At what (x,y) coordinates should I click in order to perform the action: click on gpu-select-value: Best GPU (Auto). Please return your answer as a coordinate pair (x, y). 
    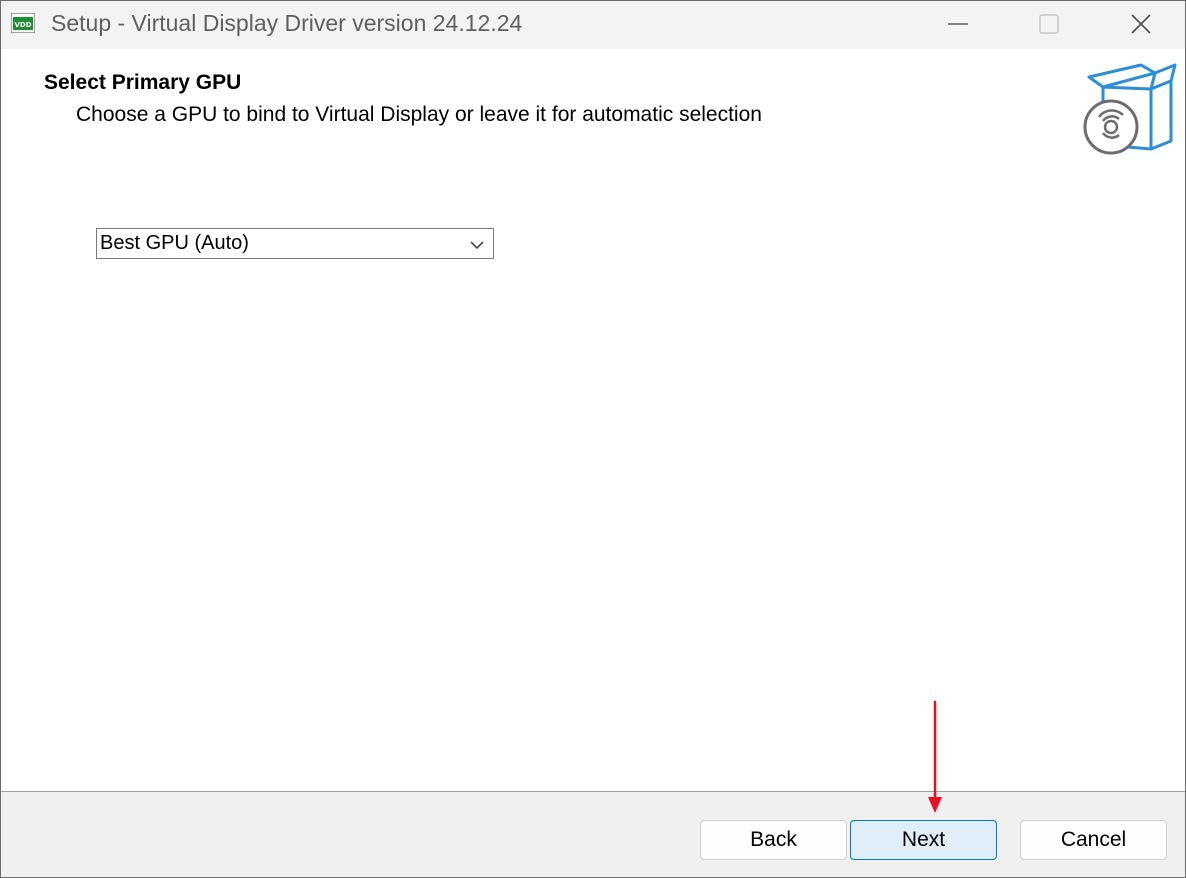
    Looking at the image, I should click on (174, 243).